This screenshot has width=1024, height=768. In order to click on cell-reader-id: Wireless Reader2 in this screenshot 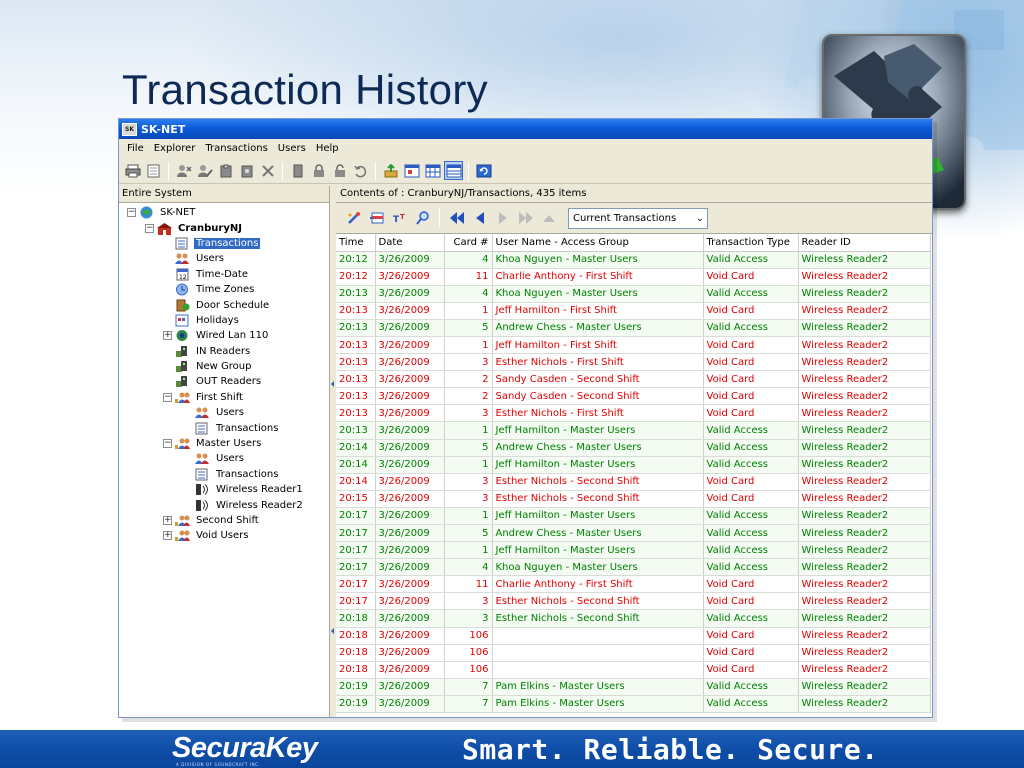, I will do `click(864, 601)`.